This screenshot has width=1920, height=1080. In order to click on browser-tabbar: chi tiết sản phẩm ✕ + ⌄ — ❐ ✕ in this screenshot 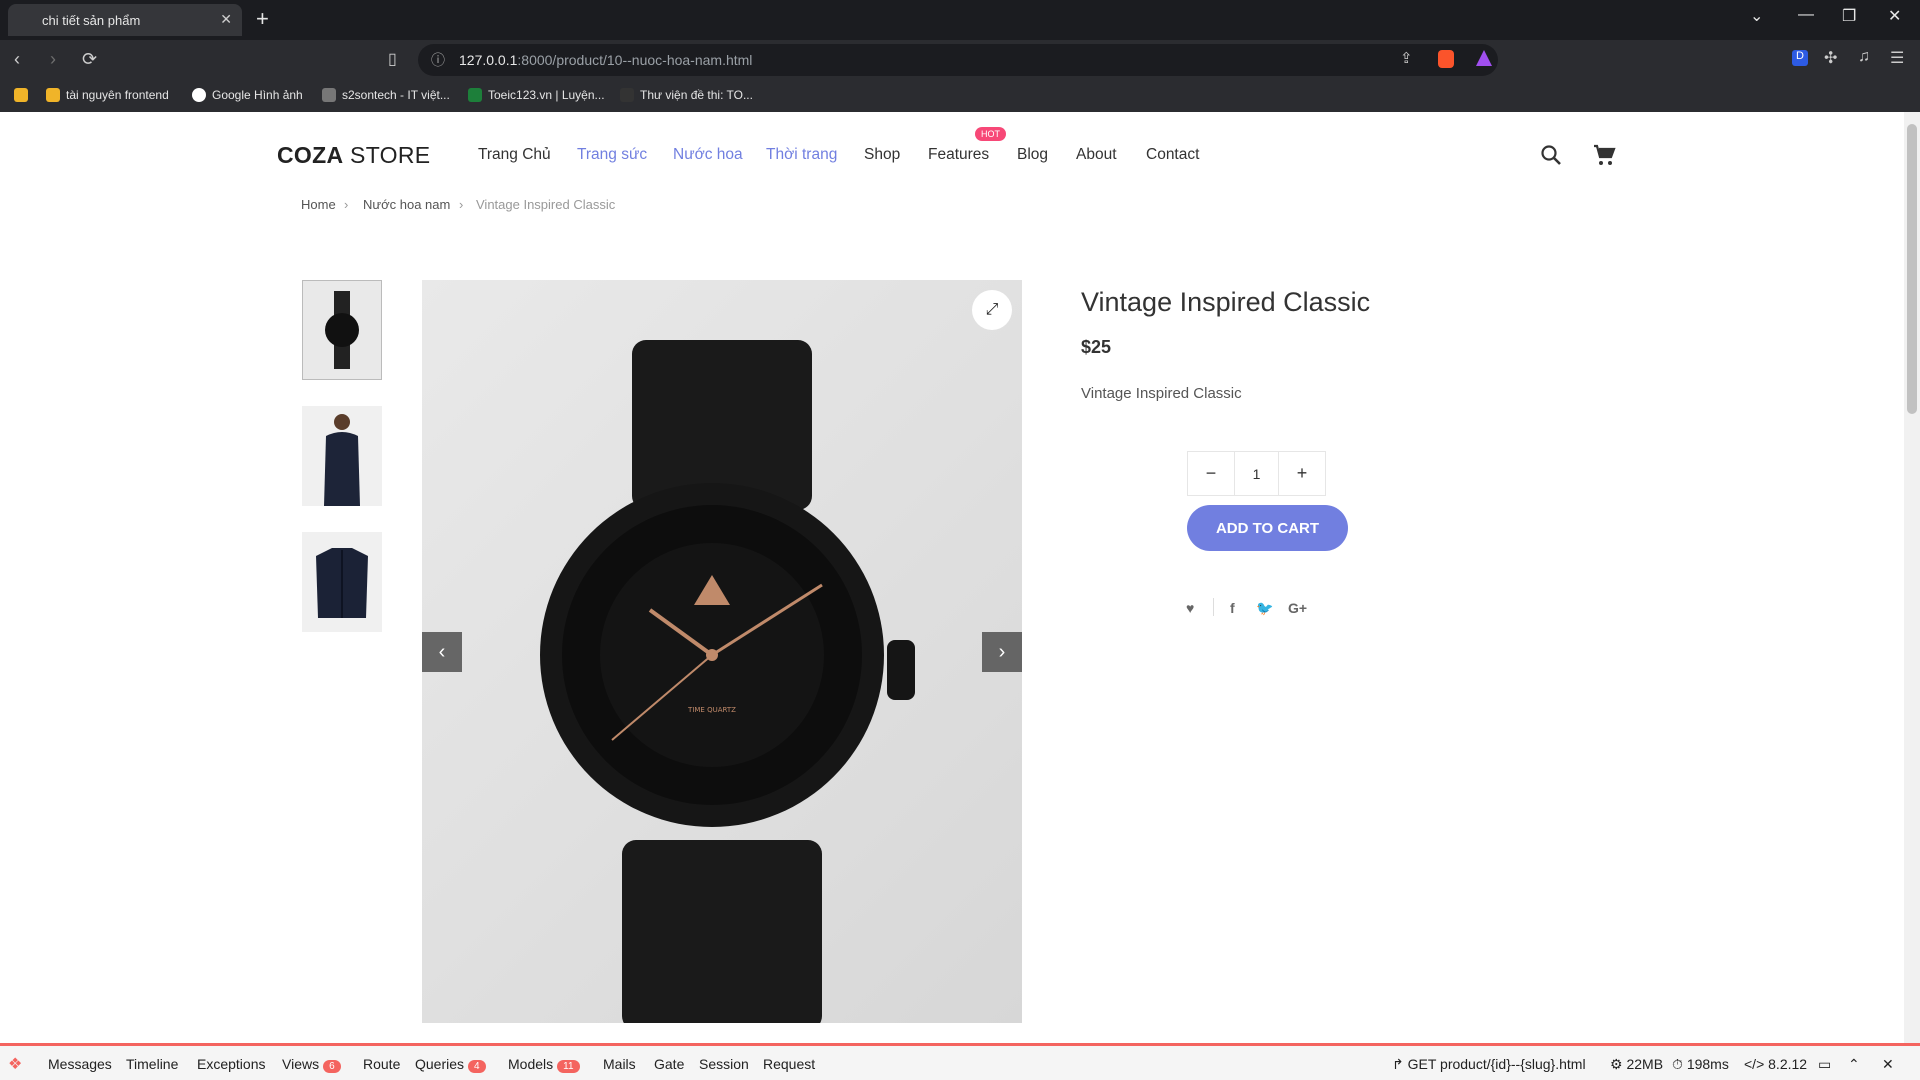, I will do `click(960, 20)`.